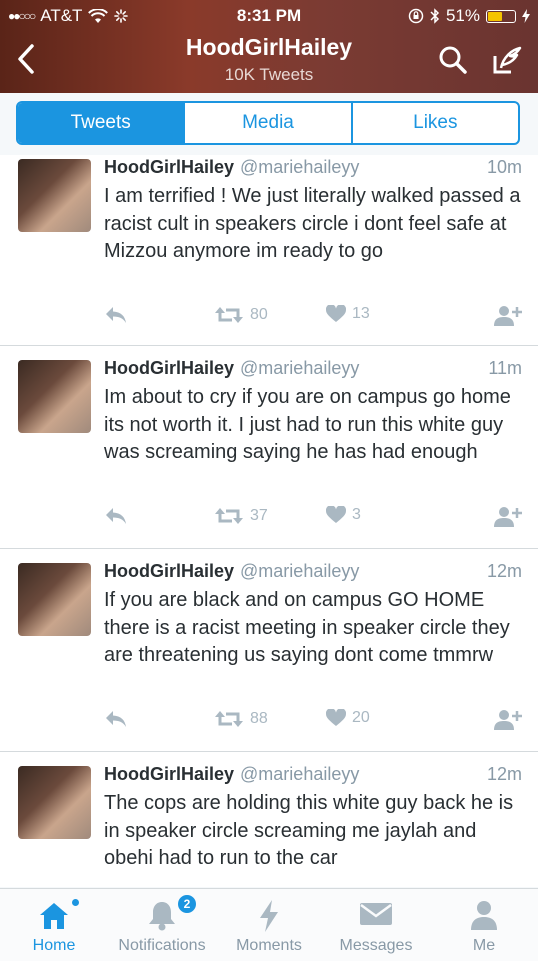  Describe the element at coordinates (435, 16) in the screenshot. I see `bluetooth-icon` at that location.